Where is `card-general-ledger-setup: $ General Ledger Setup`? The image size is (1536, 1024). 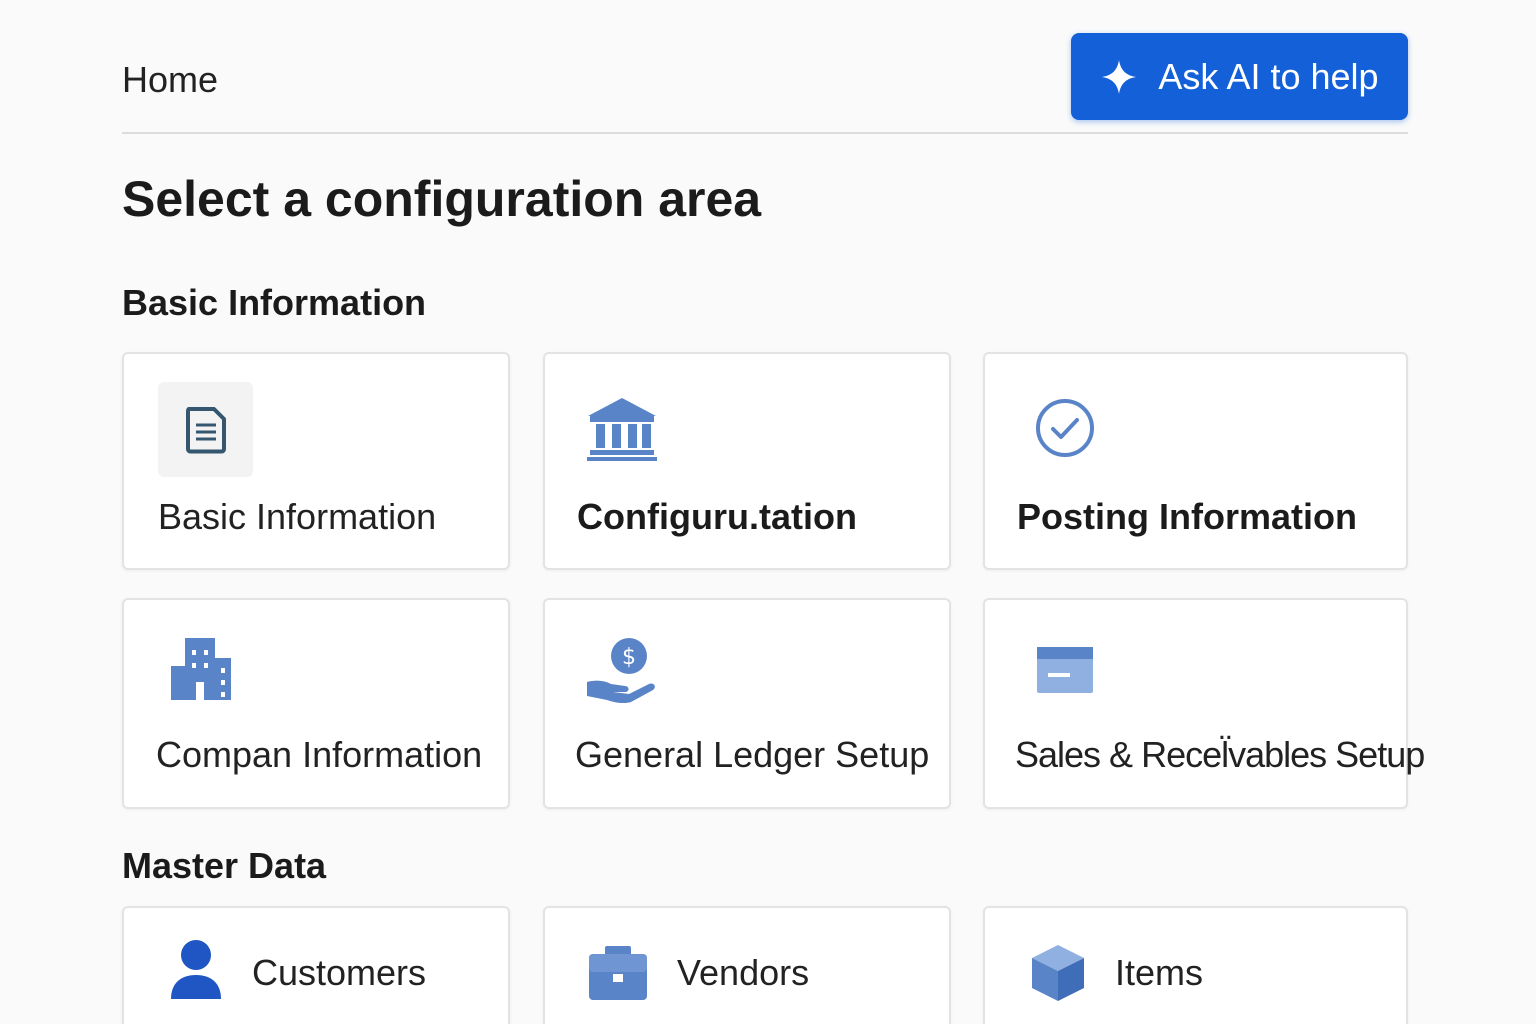
card-general-ledger-setup: $ General Ledger Setup is located at coordinates (747, 703).